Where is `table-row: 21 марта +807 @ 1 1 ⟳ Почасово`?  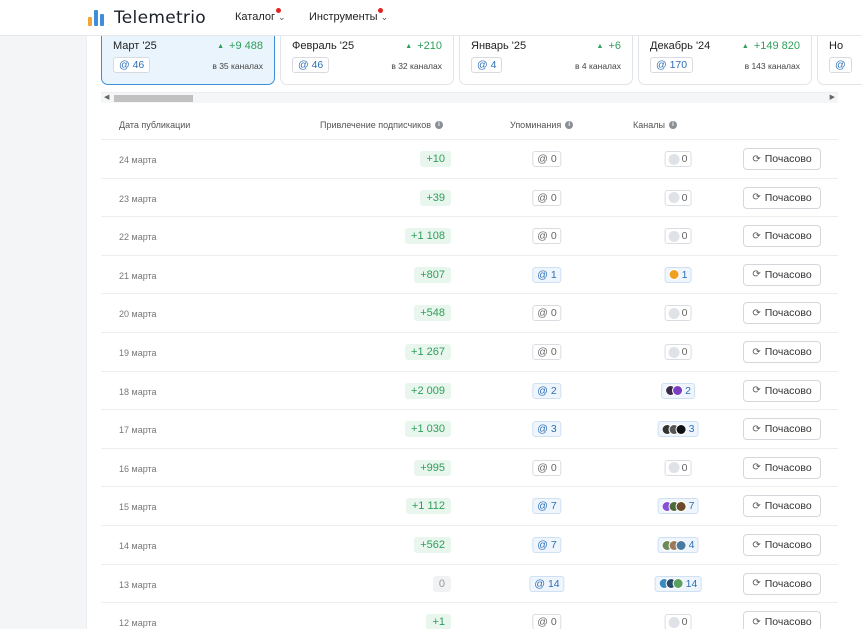
table-row: 21 марта +807 @ 1 1 ⟳ Почасово is located at coordinates (469, 275).